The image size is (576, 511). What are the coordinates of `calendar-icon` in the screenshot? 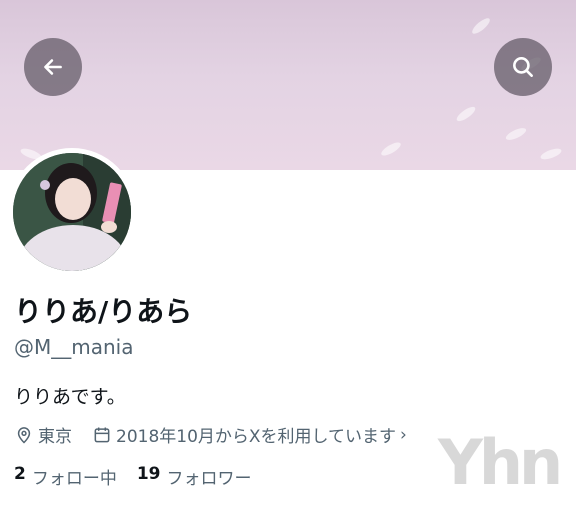 It's located at (102, 434).